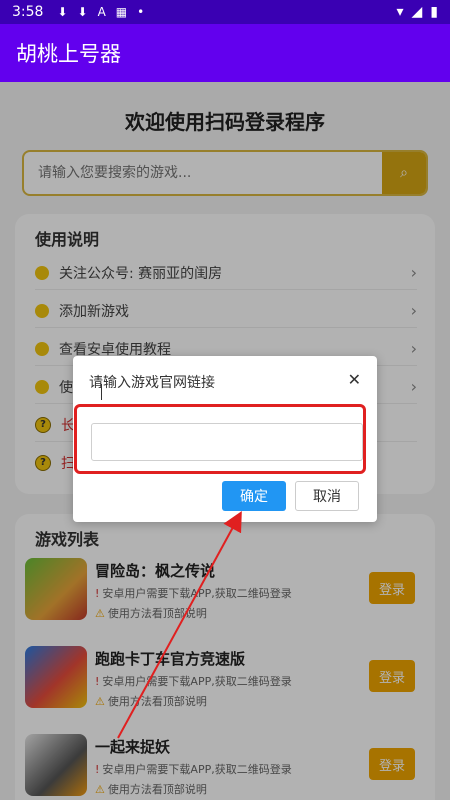 The width and height of the screenshot is (450, 800). I want to click on dialog-title: 请输入游戏官网链接, so click(152, 383).